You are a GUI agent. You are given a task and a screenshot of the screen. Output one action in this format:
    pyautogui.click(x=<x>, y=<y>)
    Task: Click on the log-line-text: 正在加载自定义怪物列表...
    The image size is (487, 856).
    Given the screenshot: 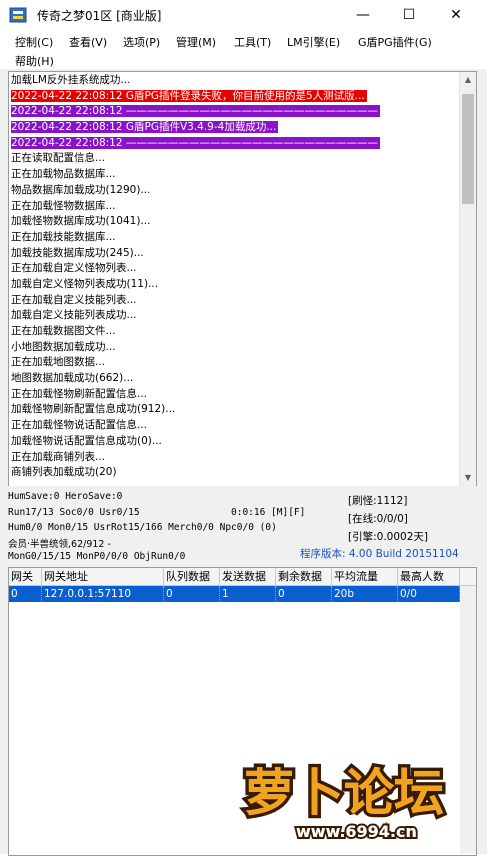 What is the action you would take?
    pyautogui.click(x=74, y=268)
    